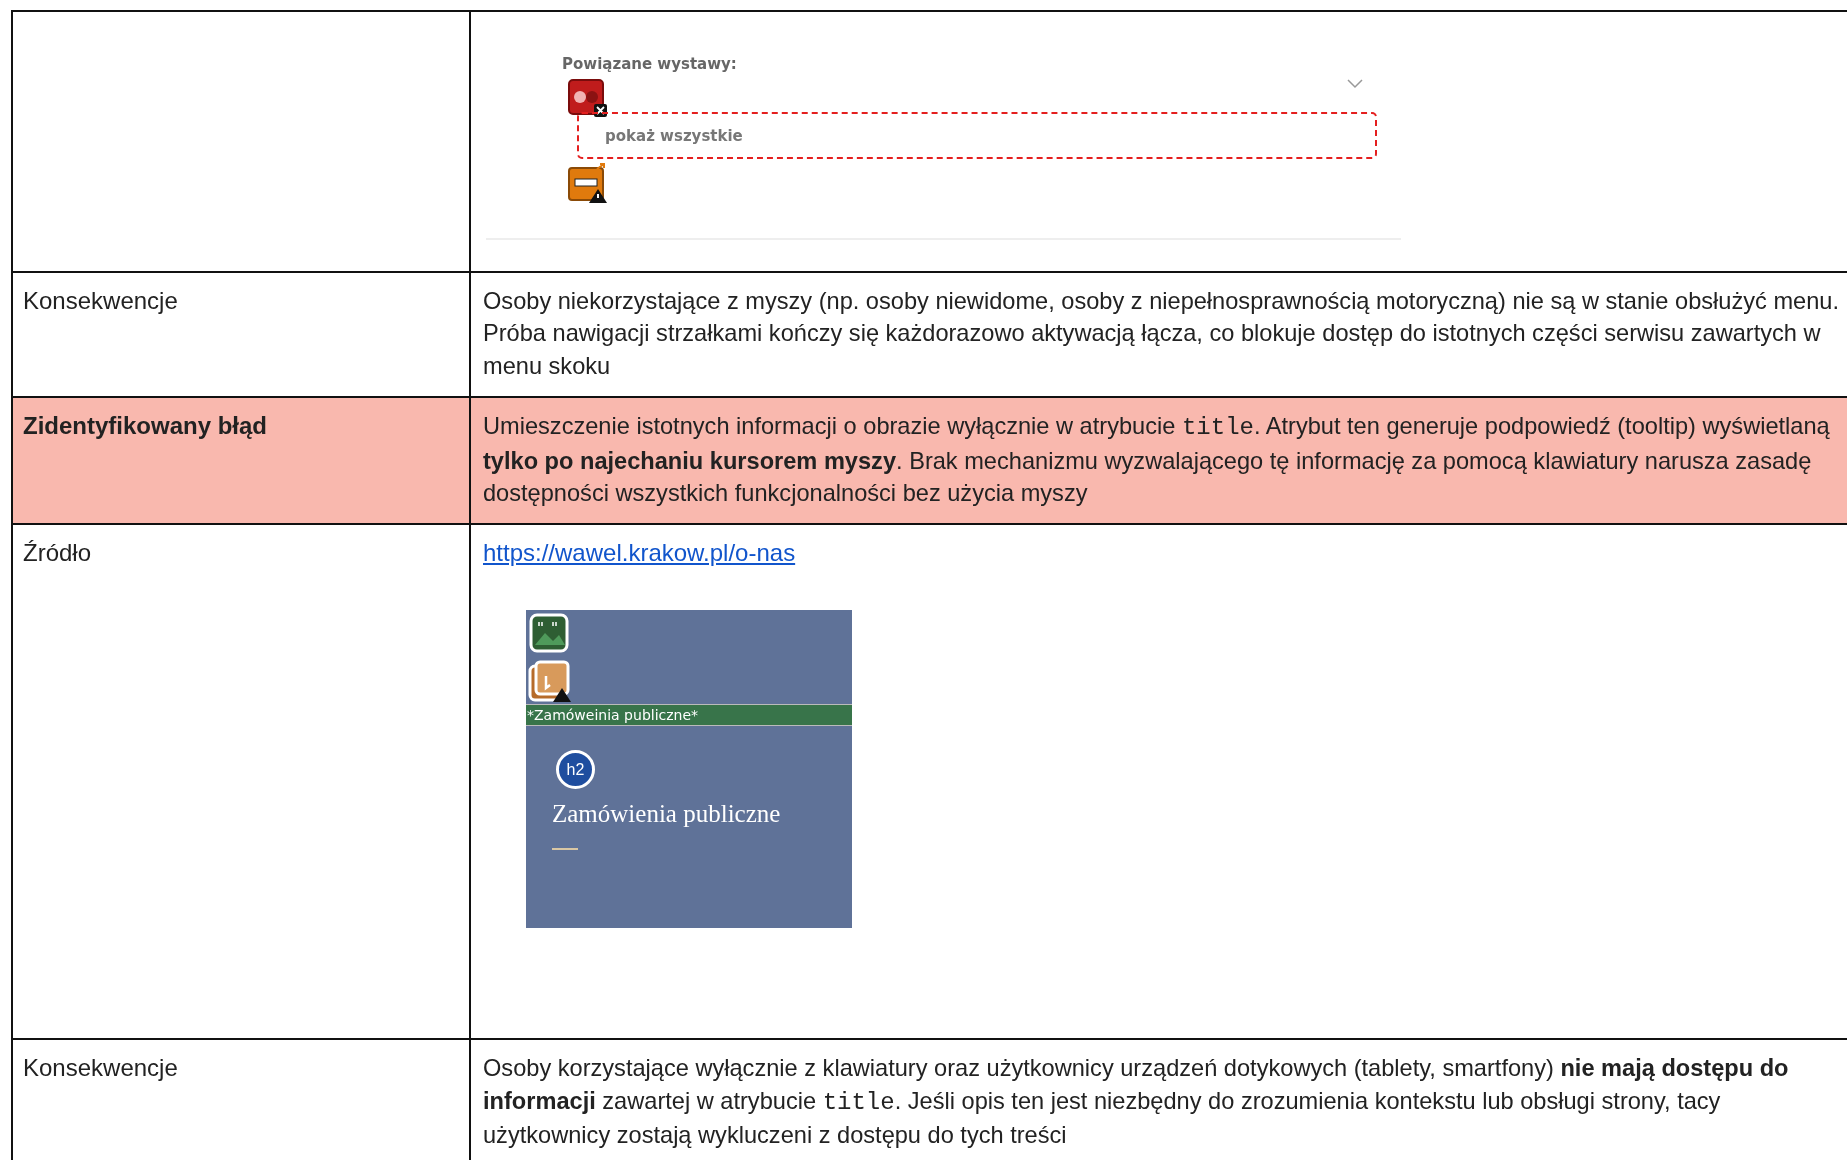 Image resolution: width=1847 pixels, height=1160 pixels. I want to click on paragraph-text: Osoby korzystające wyłącznie z klawiatury oraz użytkownicy urządzeń dotykowych (tablety, smartfony) nie mają dostępu do informacji zawartej w atrybucie title. Jeśli opis ten jest niezbędny do zrozumienia kontekstu lub obsługi strony, tacy użytkownicy zostają wykluczeni z dostępu do tych treści, so click(1136, 1102).